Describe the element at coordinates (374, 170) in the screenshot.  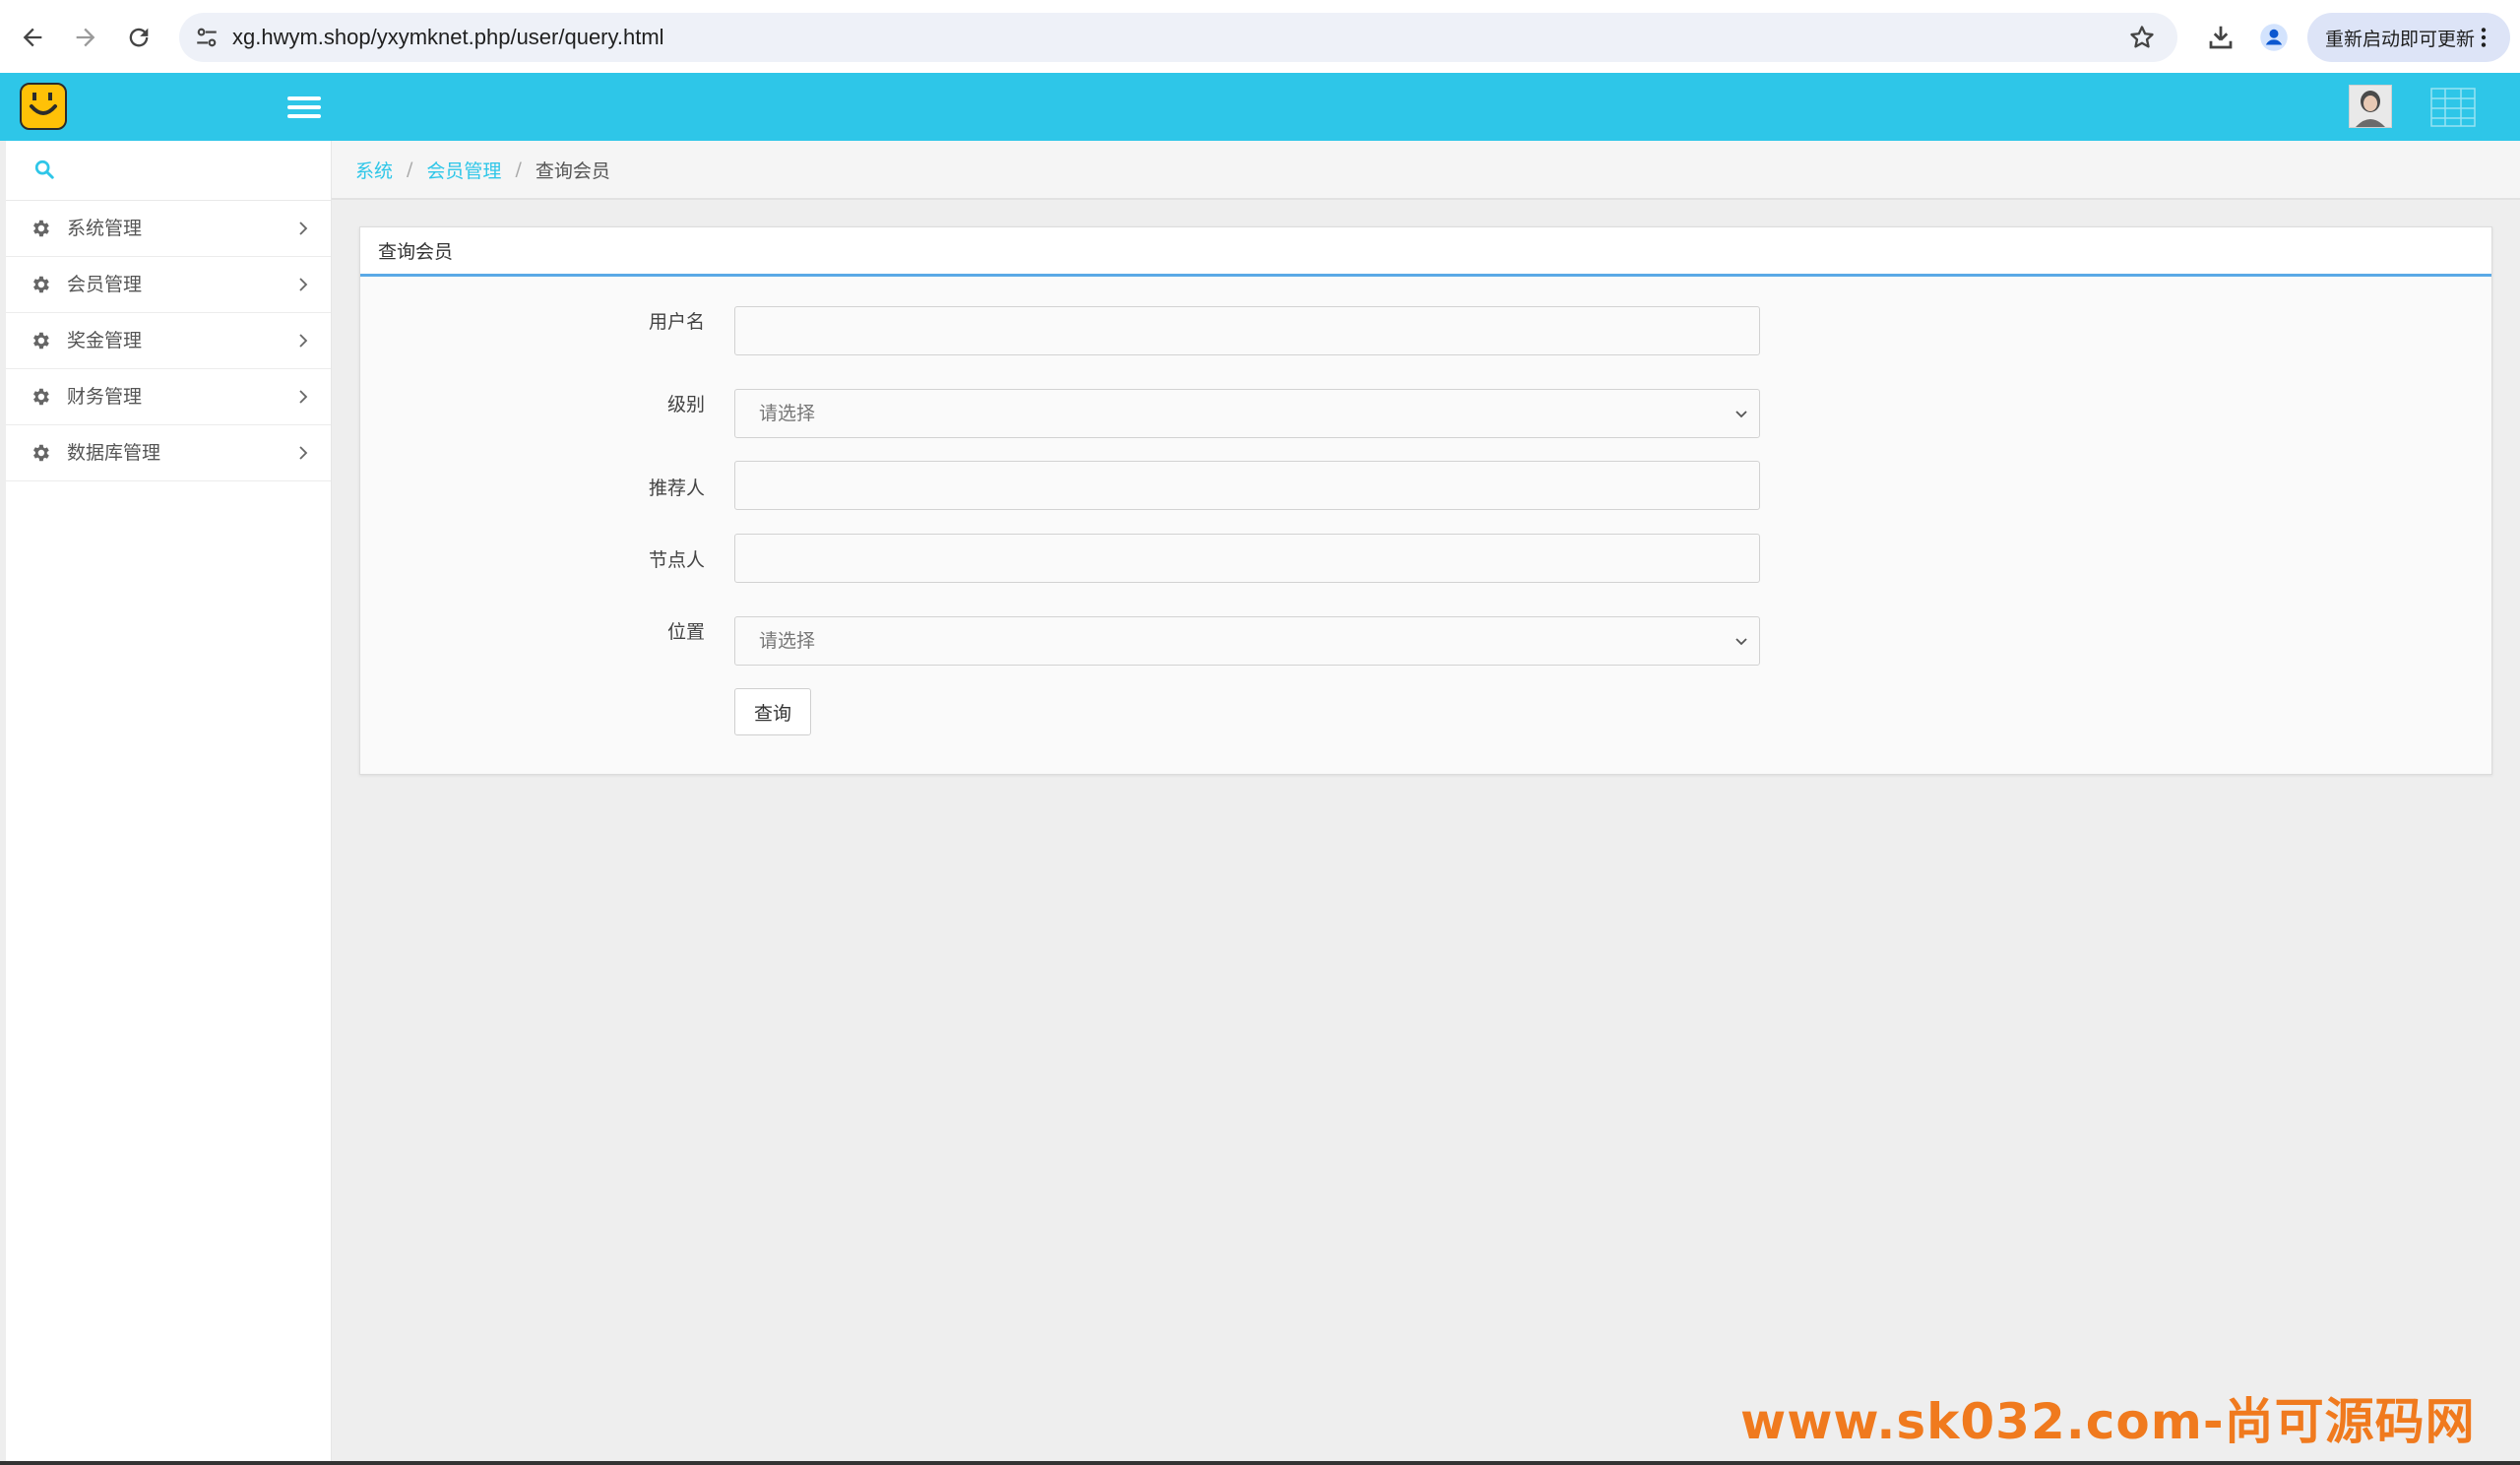
I see `breadcrumb-link-system: 系统` at that location.